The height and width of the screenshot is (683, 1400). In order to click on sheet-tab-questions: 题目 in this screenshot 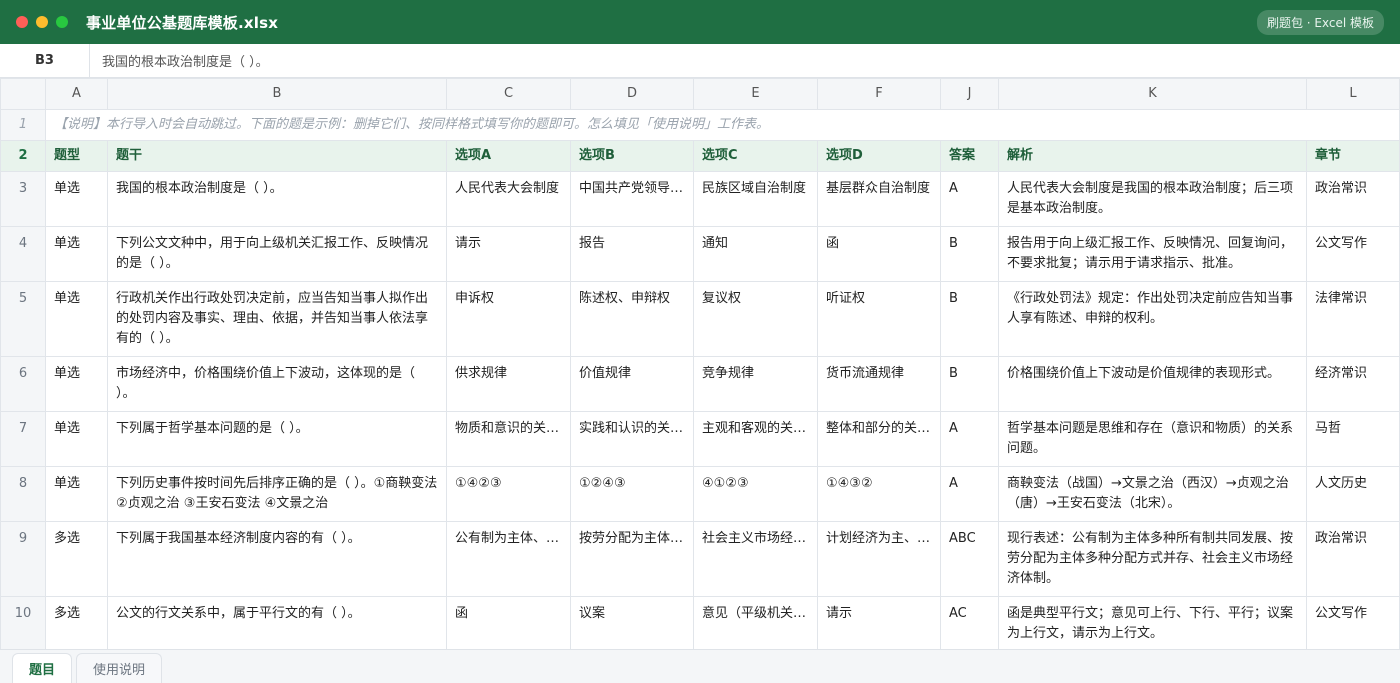, I will do `click(42, 668)`.